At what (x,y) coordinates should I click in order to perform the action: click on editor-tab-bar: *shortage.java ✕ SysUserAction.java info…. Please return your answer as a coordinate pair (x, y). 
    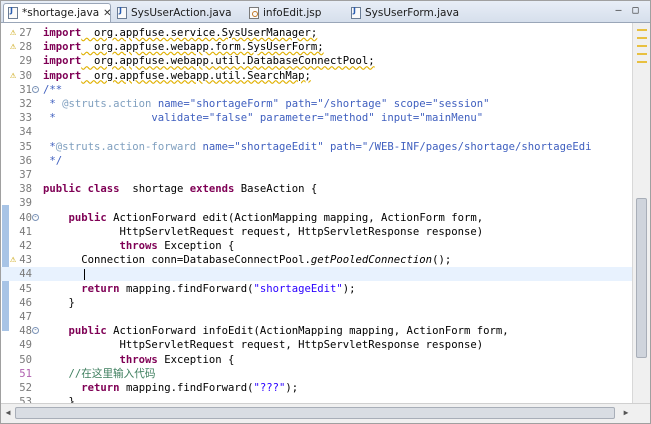
    Looking at the image, I should click on (325, 12).